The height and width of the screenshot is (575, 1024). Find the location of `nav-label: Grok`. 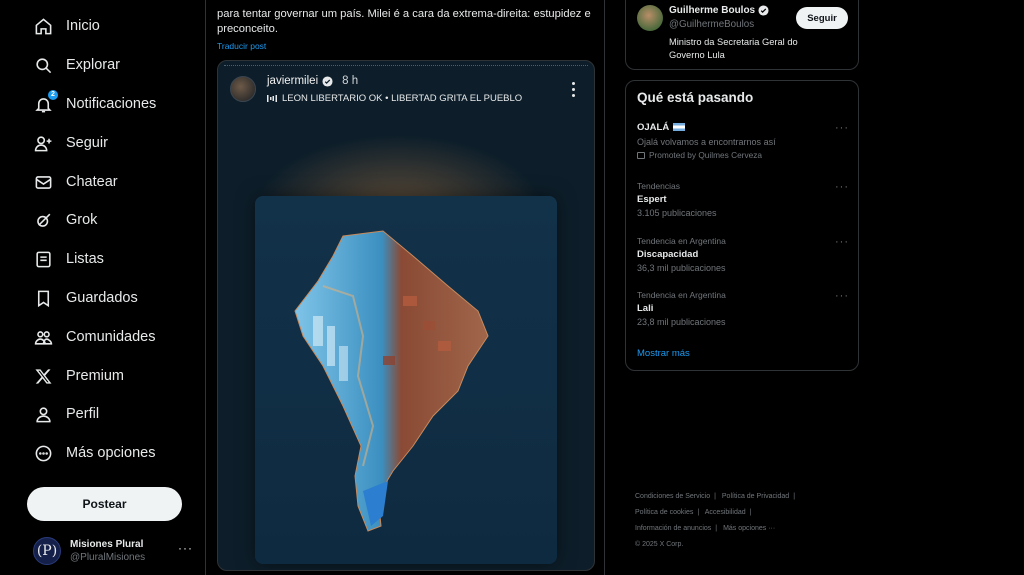

nav-label: Grok is located at coordinates (82, 220).